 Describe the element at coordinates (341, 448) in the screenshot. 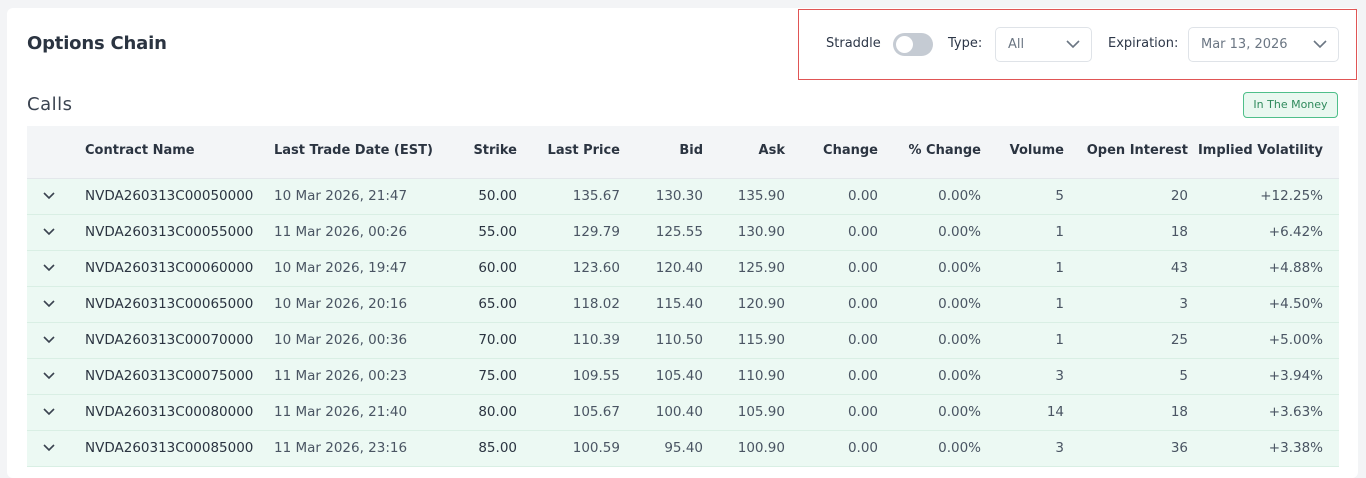

I see `last-trade-date: 11 Mar 2026, 23:16` at that location.